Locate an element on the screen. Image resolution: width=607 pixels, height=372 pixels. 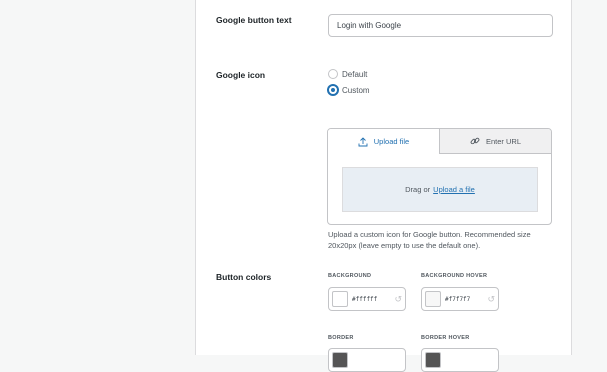
background-hover-color-label: BACKGROUND HOVER is located at coordinates (454, 276).